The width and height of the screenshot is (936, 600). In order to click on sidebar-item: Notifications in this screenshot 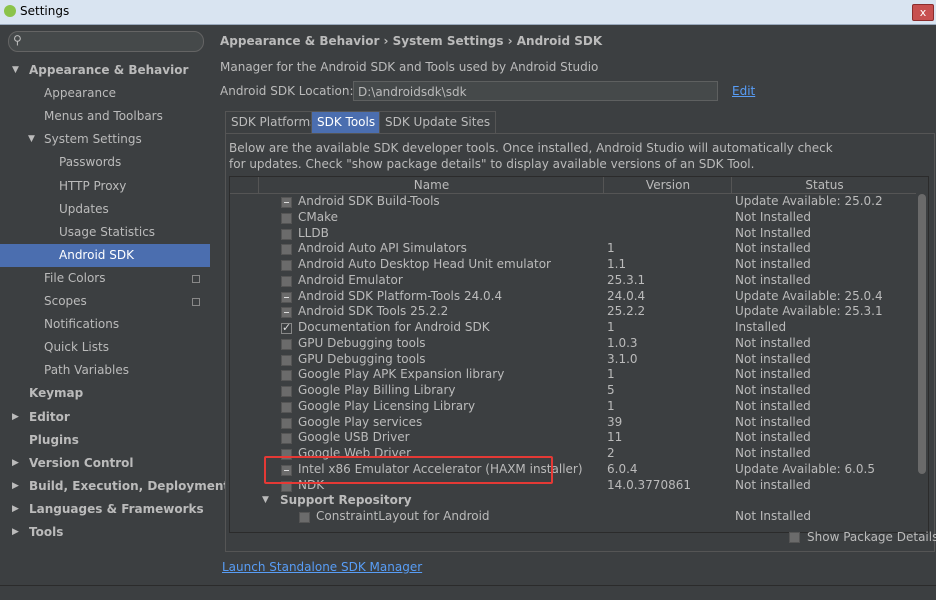, I will do `click(105, 324)`.